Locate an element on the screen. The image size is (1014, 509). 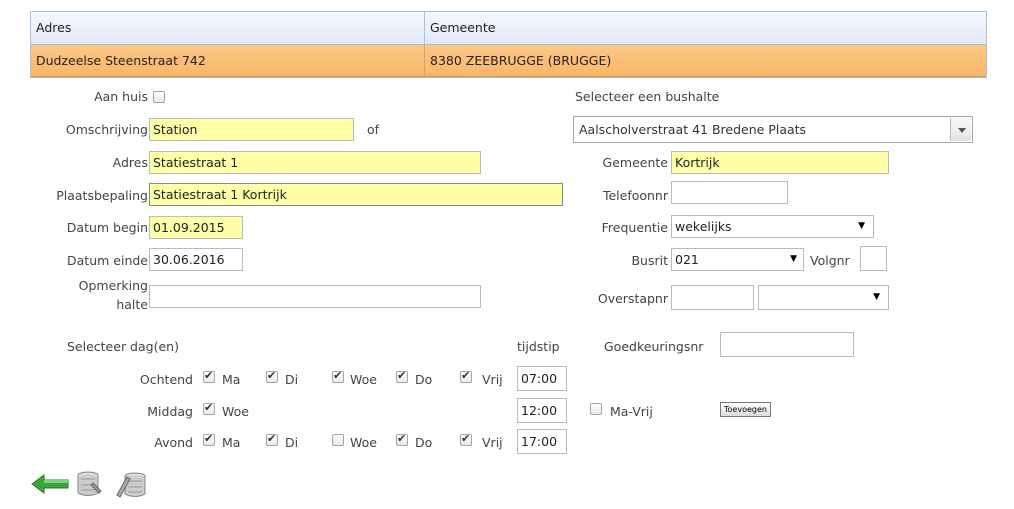
database-edit-icon is located at coordinates (135, 485).